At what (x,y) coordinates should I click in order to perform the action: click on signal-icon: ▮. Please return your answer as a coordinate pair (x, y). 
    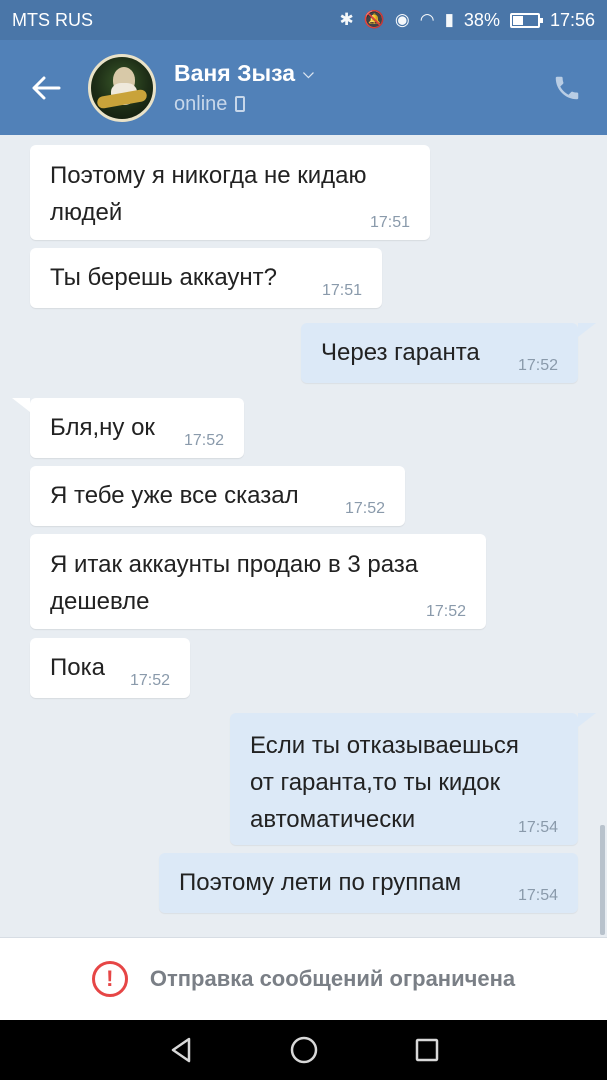
    Looking at the image, I should click on (449, 19).